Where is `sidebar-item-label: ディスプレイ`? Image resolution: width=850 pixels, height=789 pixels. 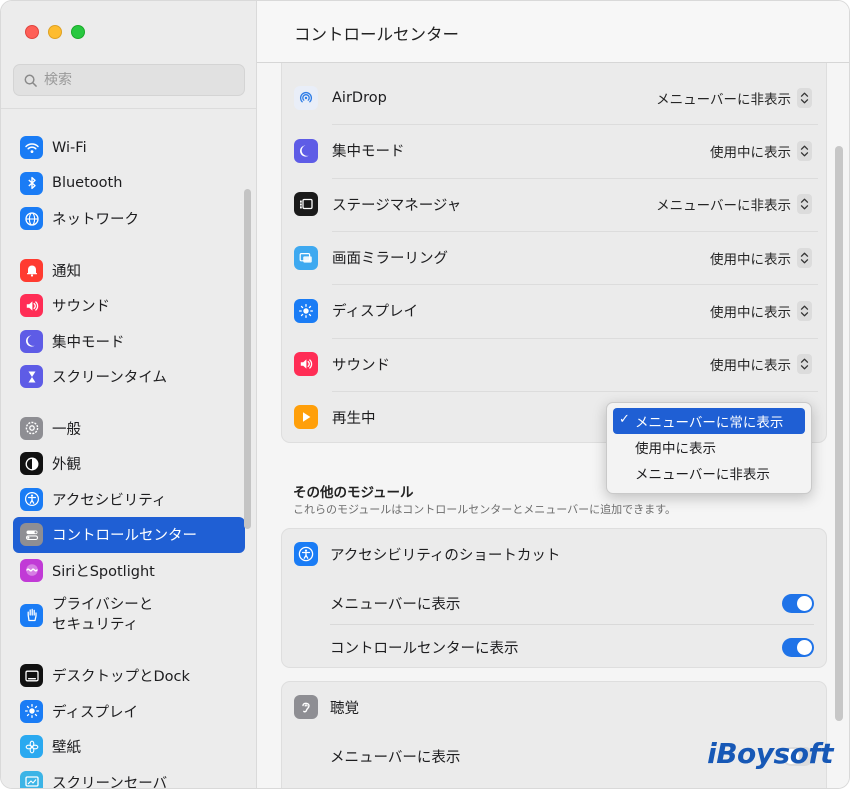
sidebar-item-label: ディスプレイ is located at coordinates (95, 712).